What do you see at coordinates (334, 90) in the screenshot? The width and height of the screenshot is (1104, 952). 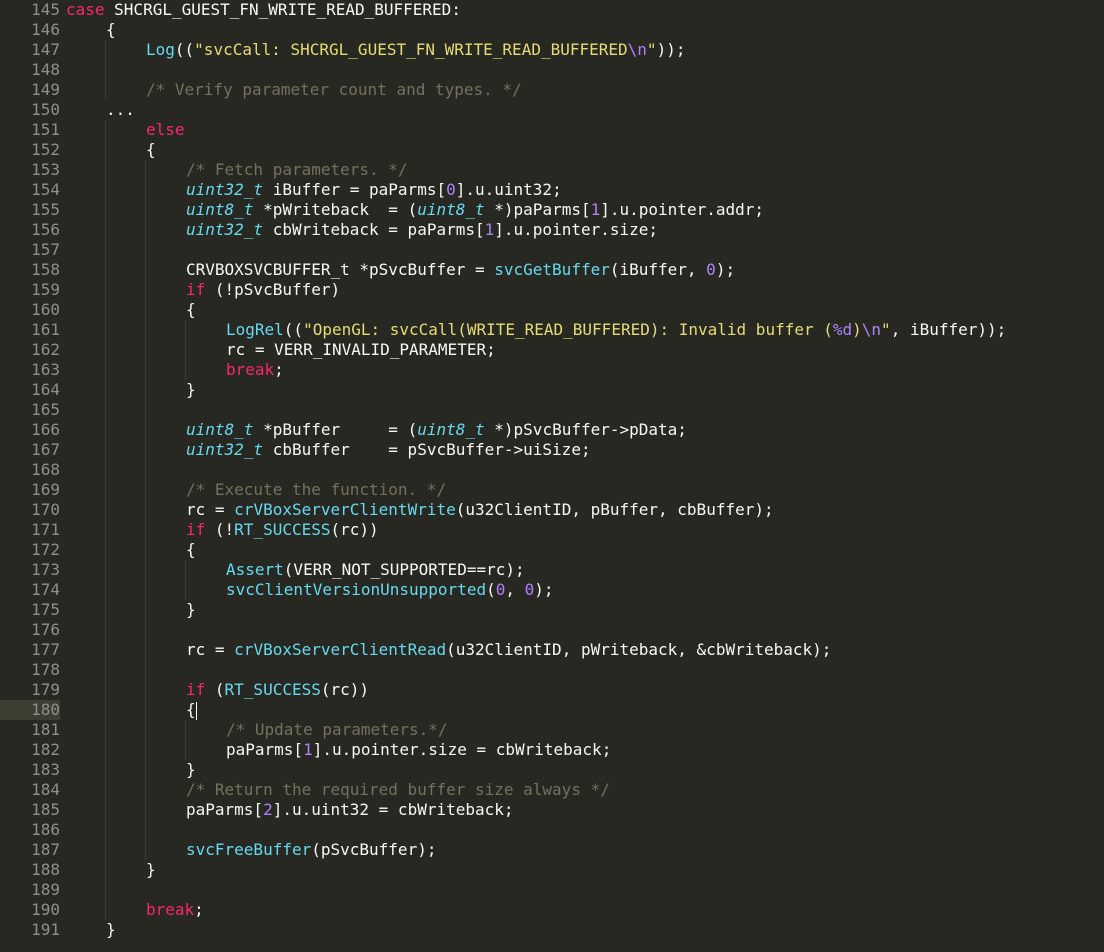 I see `code-text: /* Verify parameter count and types. */` at bounding box center [334, 90].